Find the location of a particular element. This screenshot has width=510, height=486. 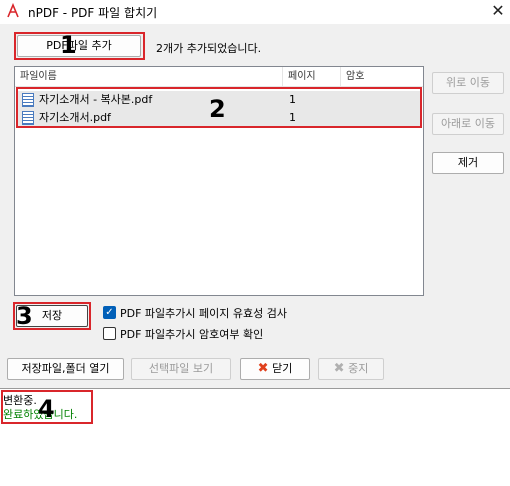

view-selected-button: 선택파일 보기 is located at coordinates (181, 369).